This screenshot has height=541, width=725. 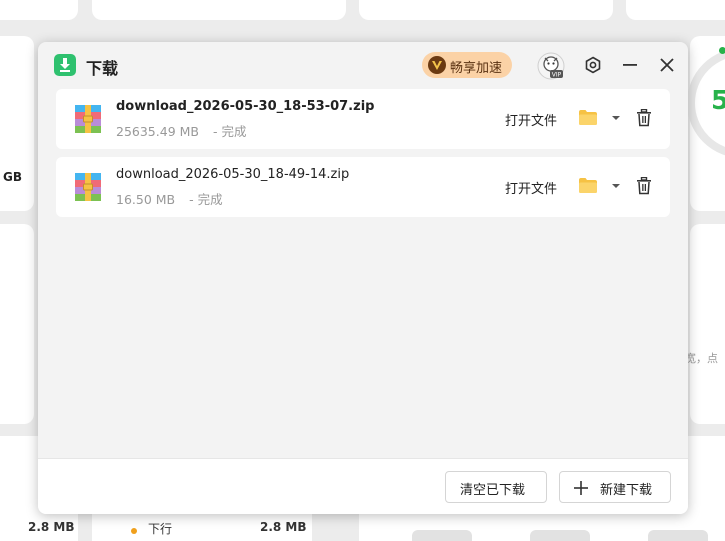 What do you see at coordinates (437, 65) in the screenshot?
I see `vip-v-icon` at bounding box center [437, 65].